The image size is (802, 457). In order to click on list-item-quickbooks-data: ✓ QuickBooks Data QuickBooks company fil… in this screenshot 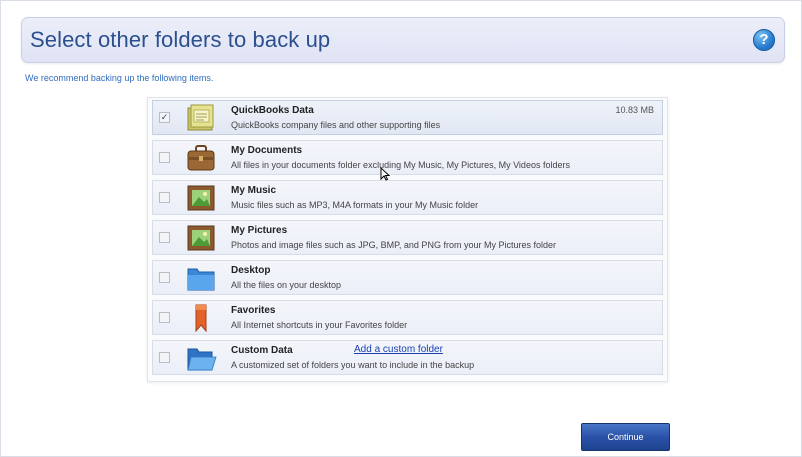, I will do `click(407, 117)`.